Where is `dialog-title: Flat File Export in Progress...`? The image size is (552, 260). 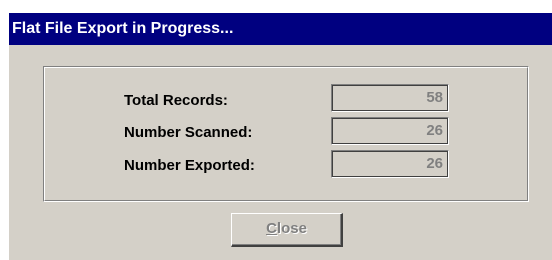
dialog-title: Flat File Export in Progress... is located at coordinates (280, 29).